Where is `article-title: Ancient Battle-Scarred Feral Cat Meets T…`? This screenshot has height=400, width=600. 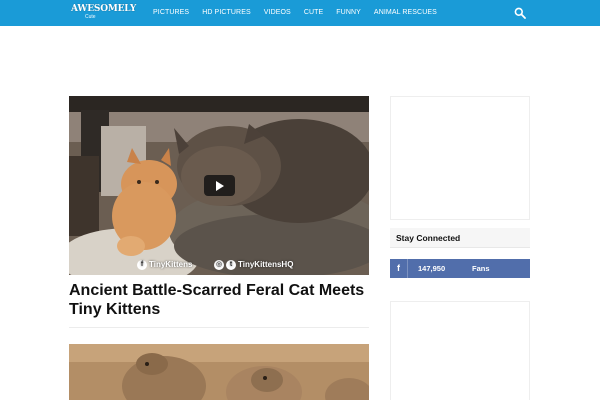 article-title: Ancient Battle-Scarred Feral Cat Meets T… is located at coordinates (219, 300).